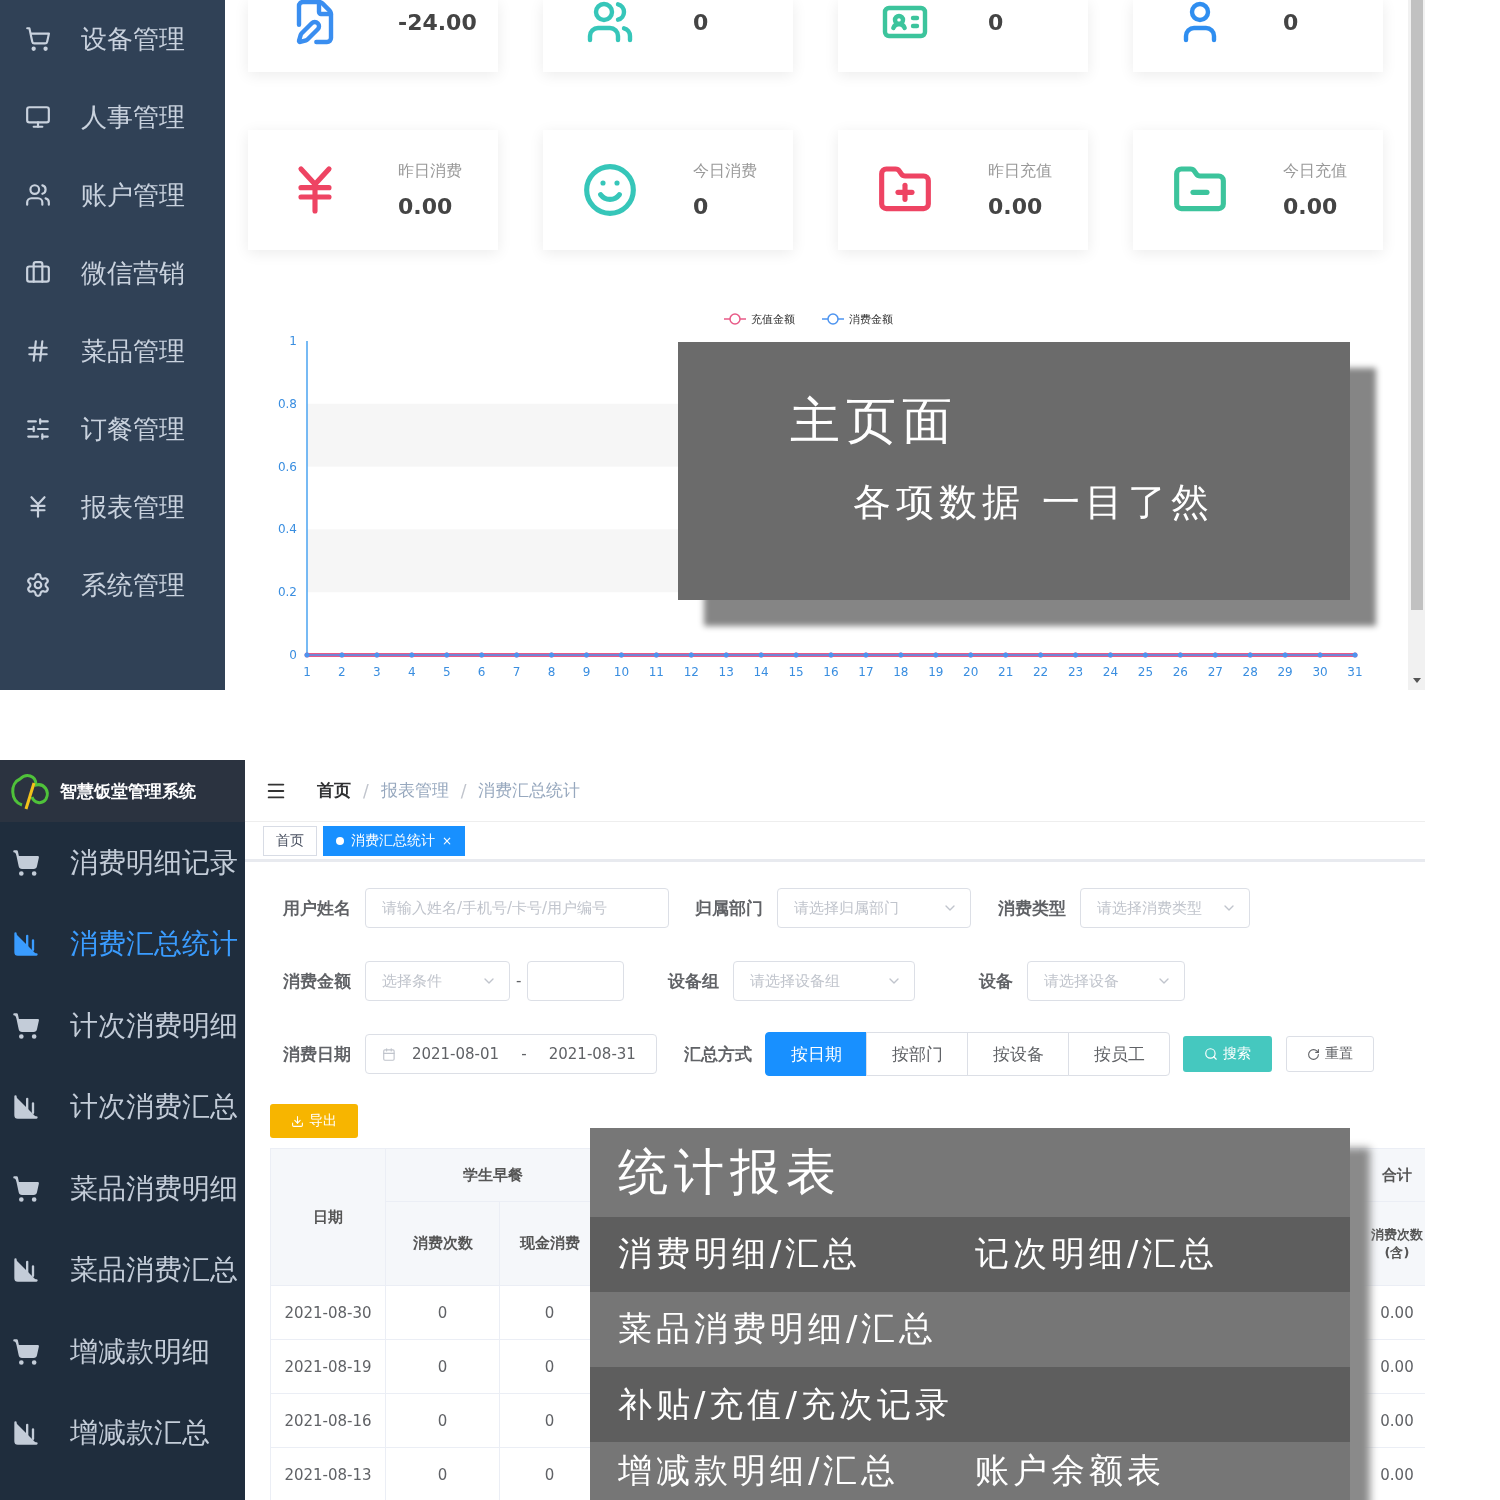  Describe the element at coordinates (1075, 672) in the screenshot. I see `x-tick-label: 23` at that location.